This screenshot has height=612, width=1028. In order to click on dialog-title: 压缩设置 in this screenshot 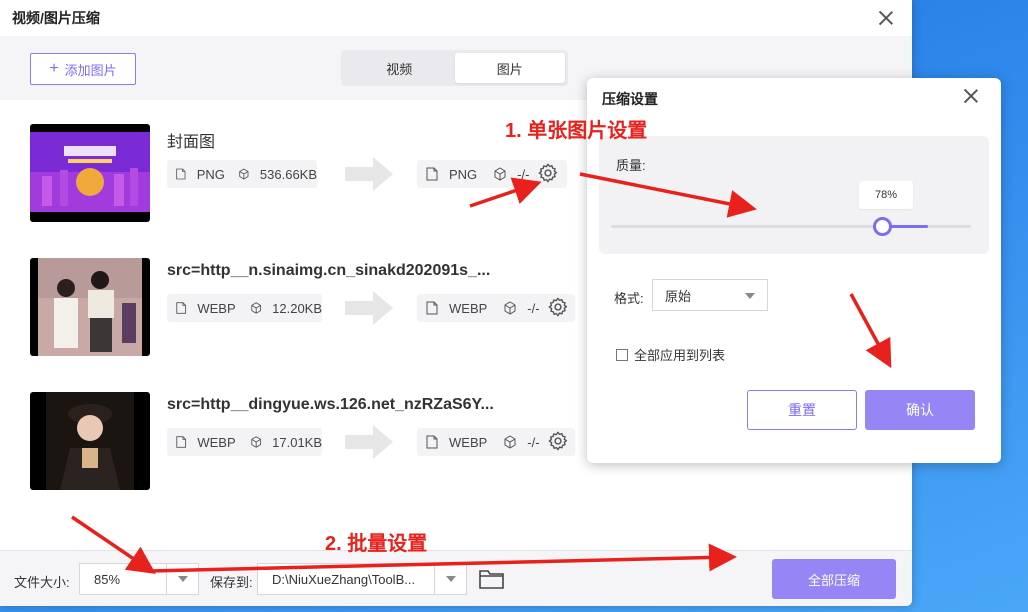, I will do `click(630, 99)`.